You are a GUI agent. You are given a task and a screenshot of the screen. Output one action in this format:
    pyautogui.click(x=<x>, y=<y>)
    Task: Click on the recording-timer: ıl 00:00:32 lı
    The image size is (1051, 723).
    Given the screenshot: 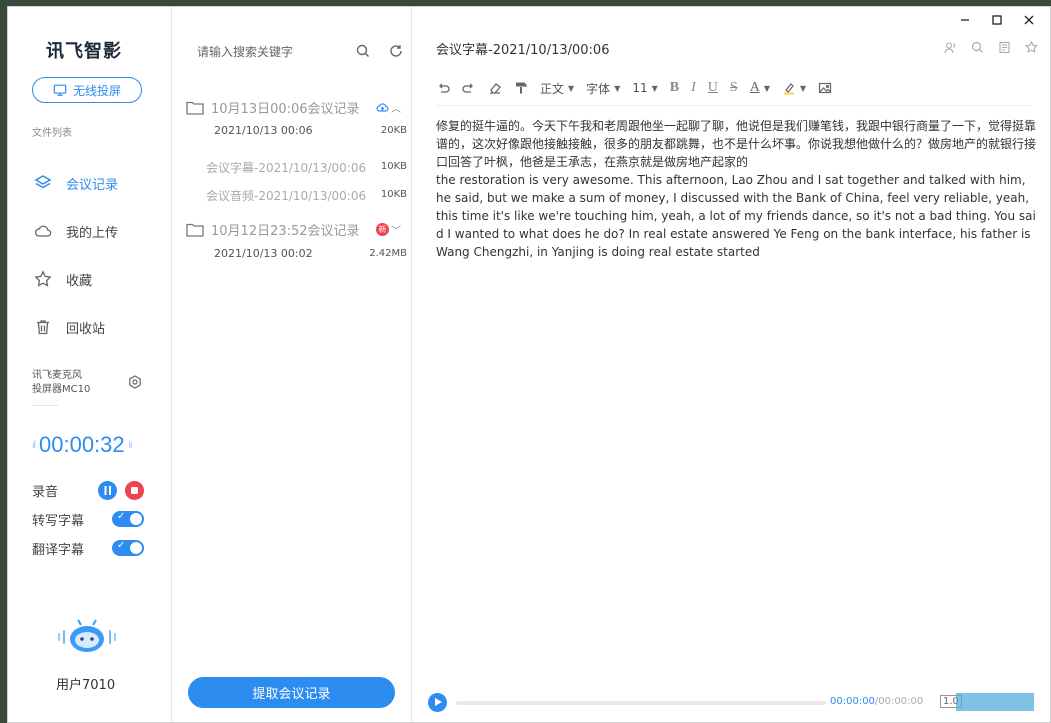 What is the action you would take?
    pyautogui.click(x=82, y=445)
    